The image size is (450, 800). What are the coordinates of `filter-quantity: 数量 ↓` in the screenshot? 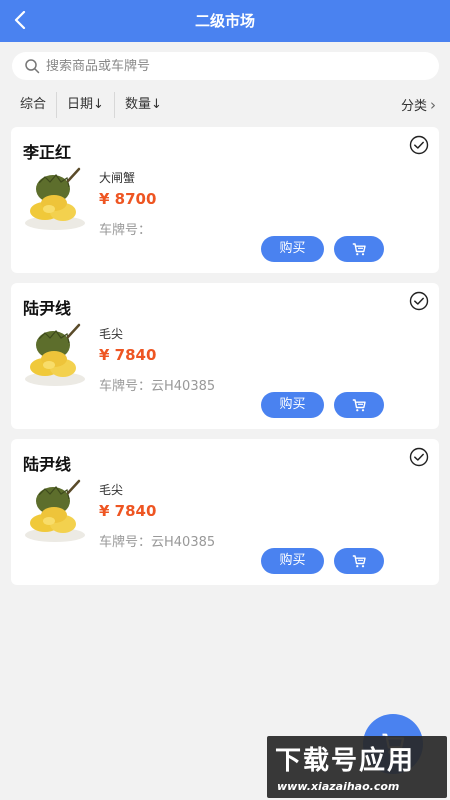 It's located at (143, 105).